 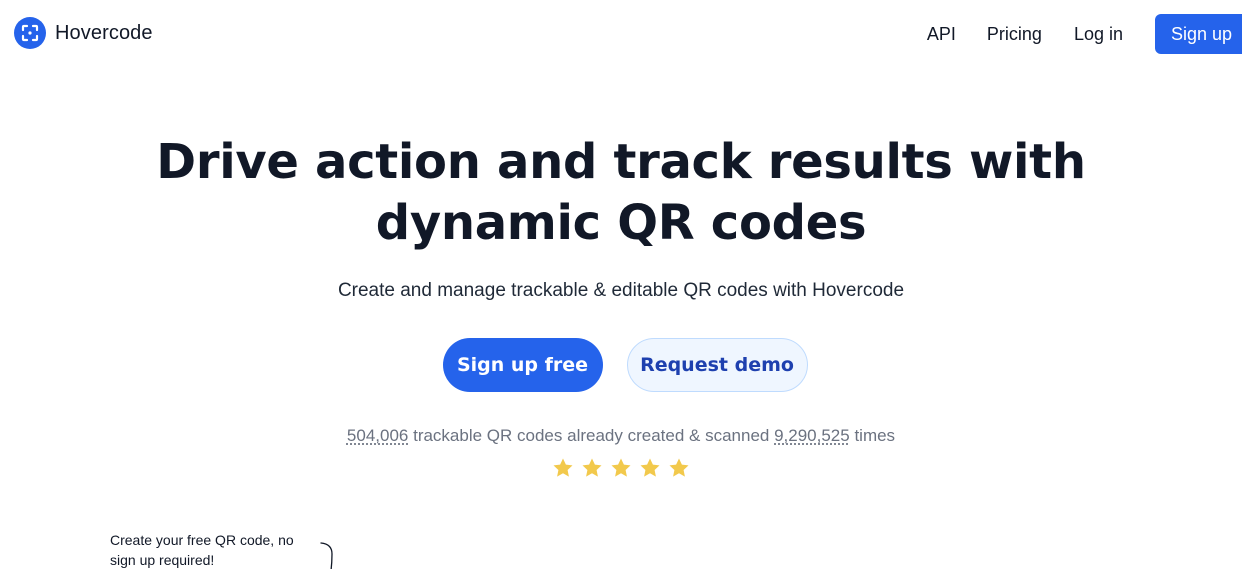 What do you see at coordinates (377, 435) in the screenshot?
I see `created-count: 504,006` at bounding box center [377, 435].